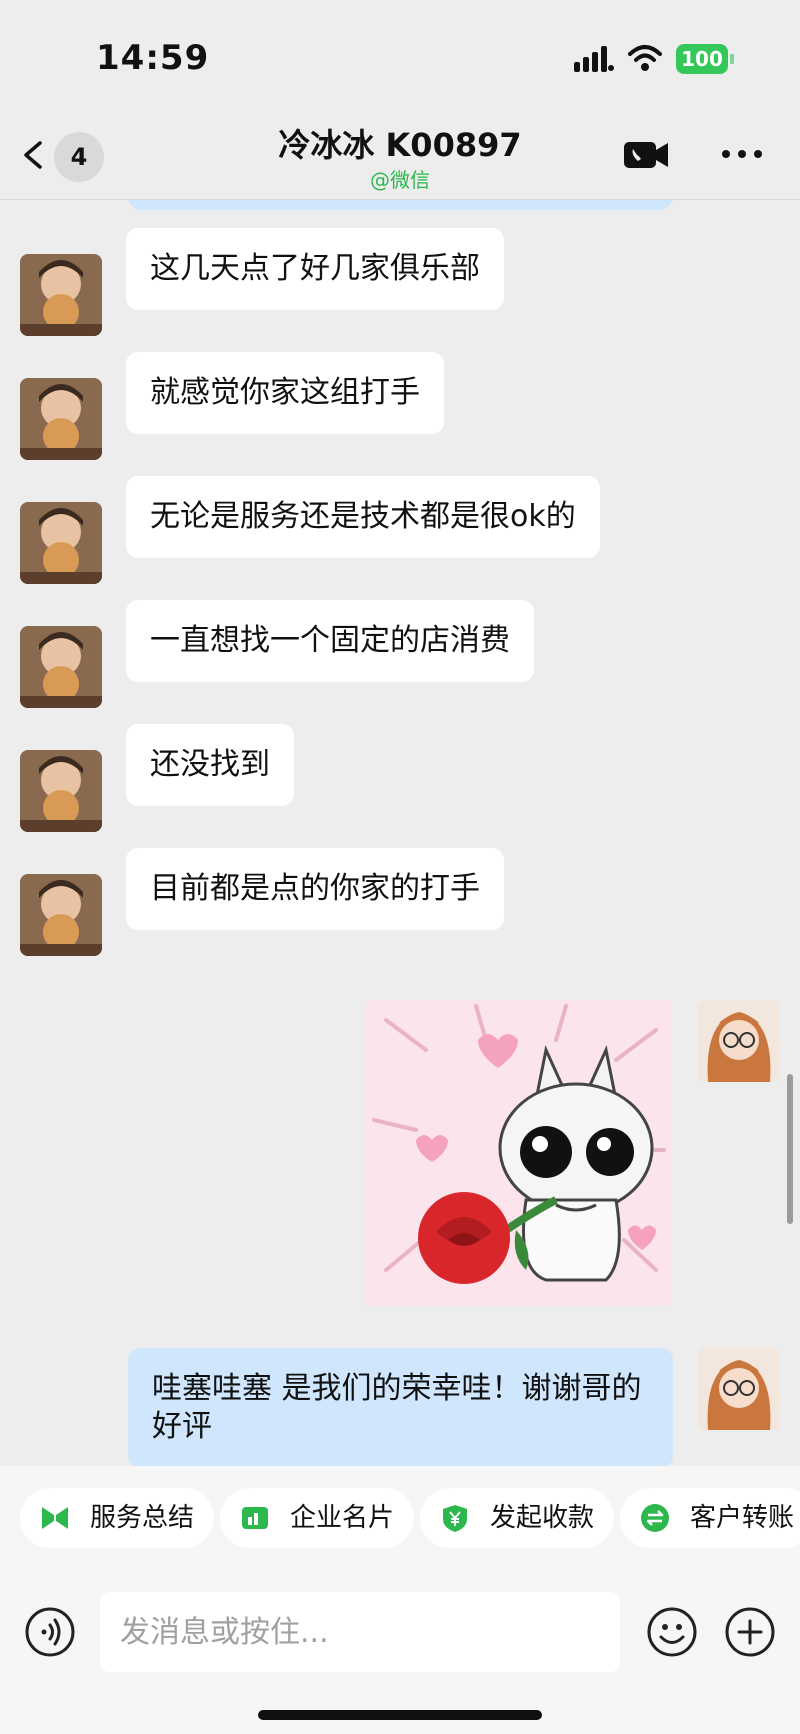 This screenshot has width=800, height=1734. What do you see at coordinates (519, 1153) in the screenshot?
I see `cat-with-rose-sticker` at bounding box center [519, 1153].